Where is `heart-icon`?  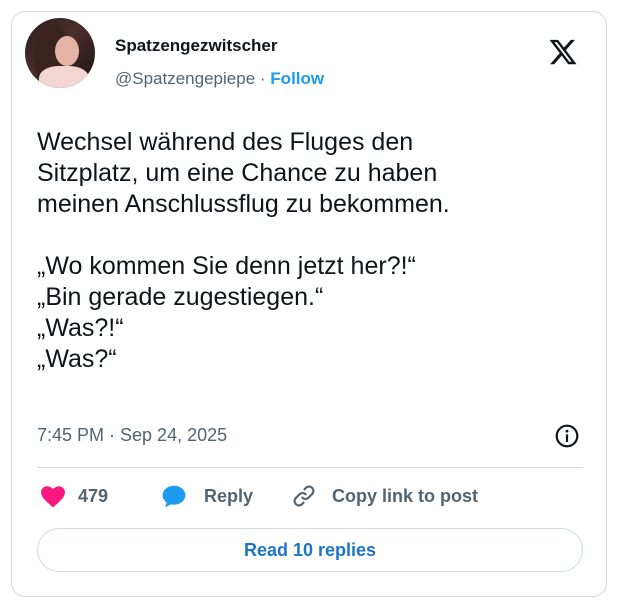 heart-icon is located at coordinates (53, 497).